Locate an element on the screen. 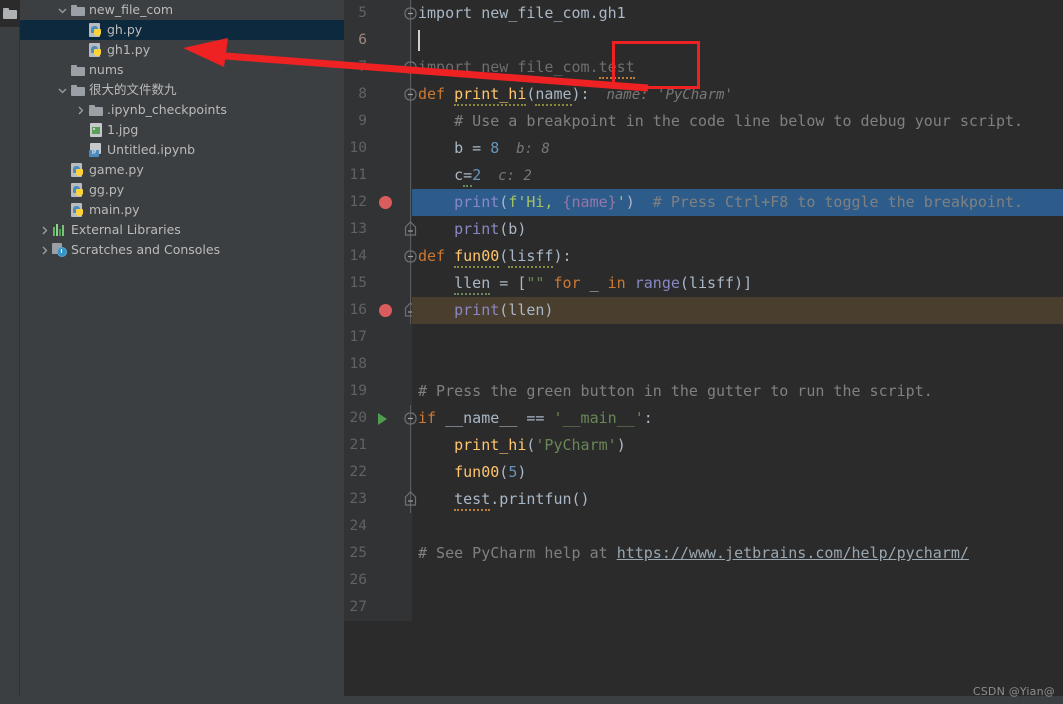 Image resolution: width=1063 pixels, height=704 pixels. annotation-arrow is located at coordinates (416, 65).